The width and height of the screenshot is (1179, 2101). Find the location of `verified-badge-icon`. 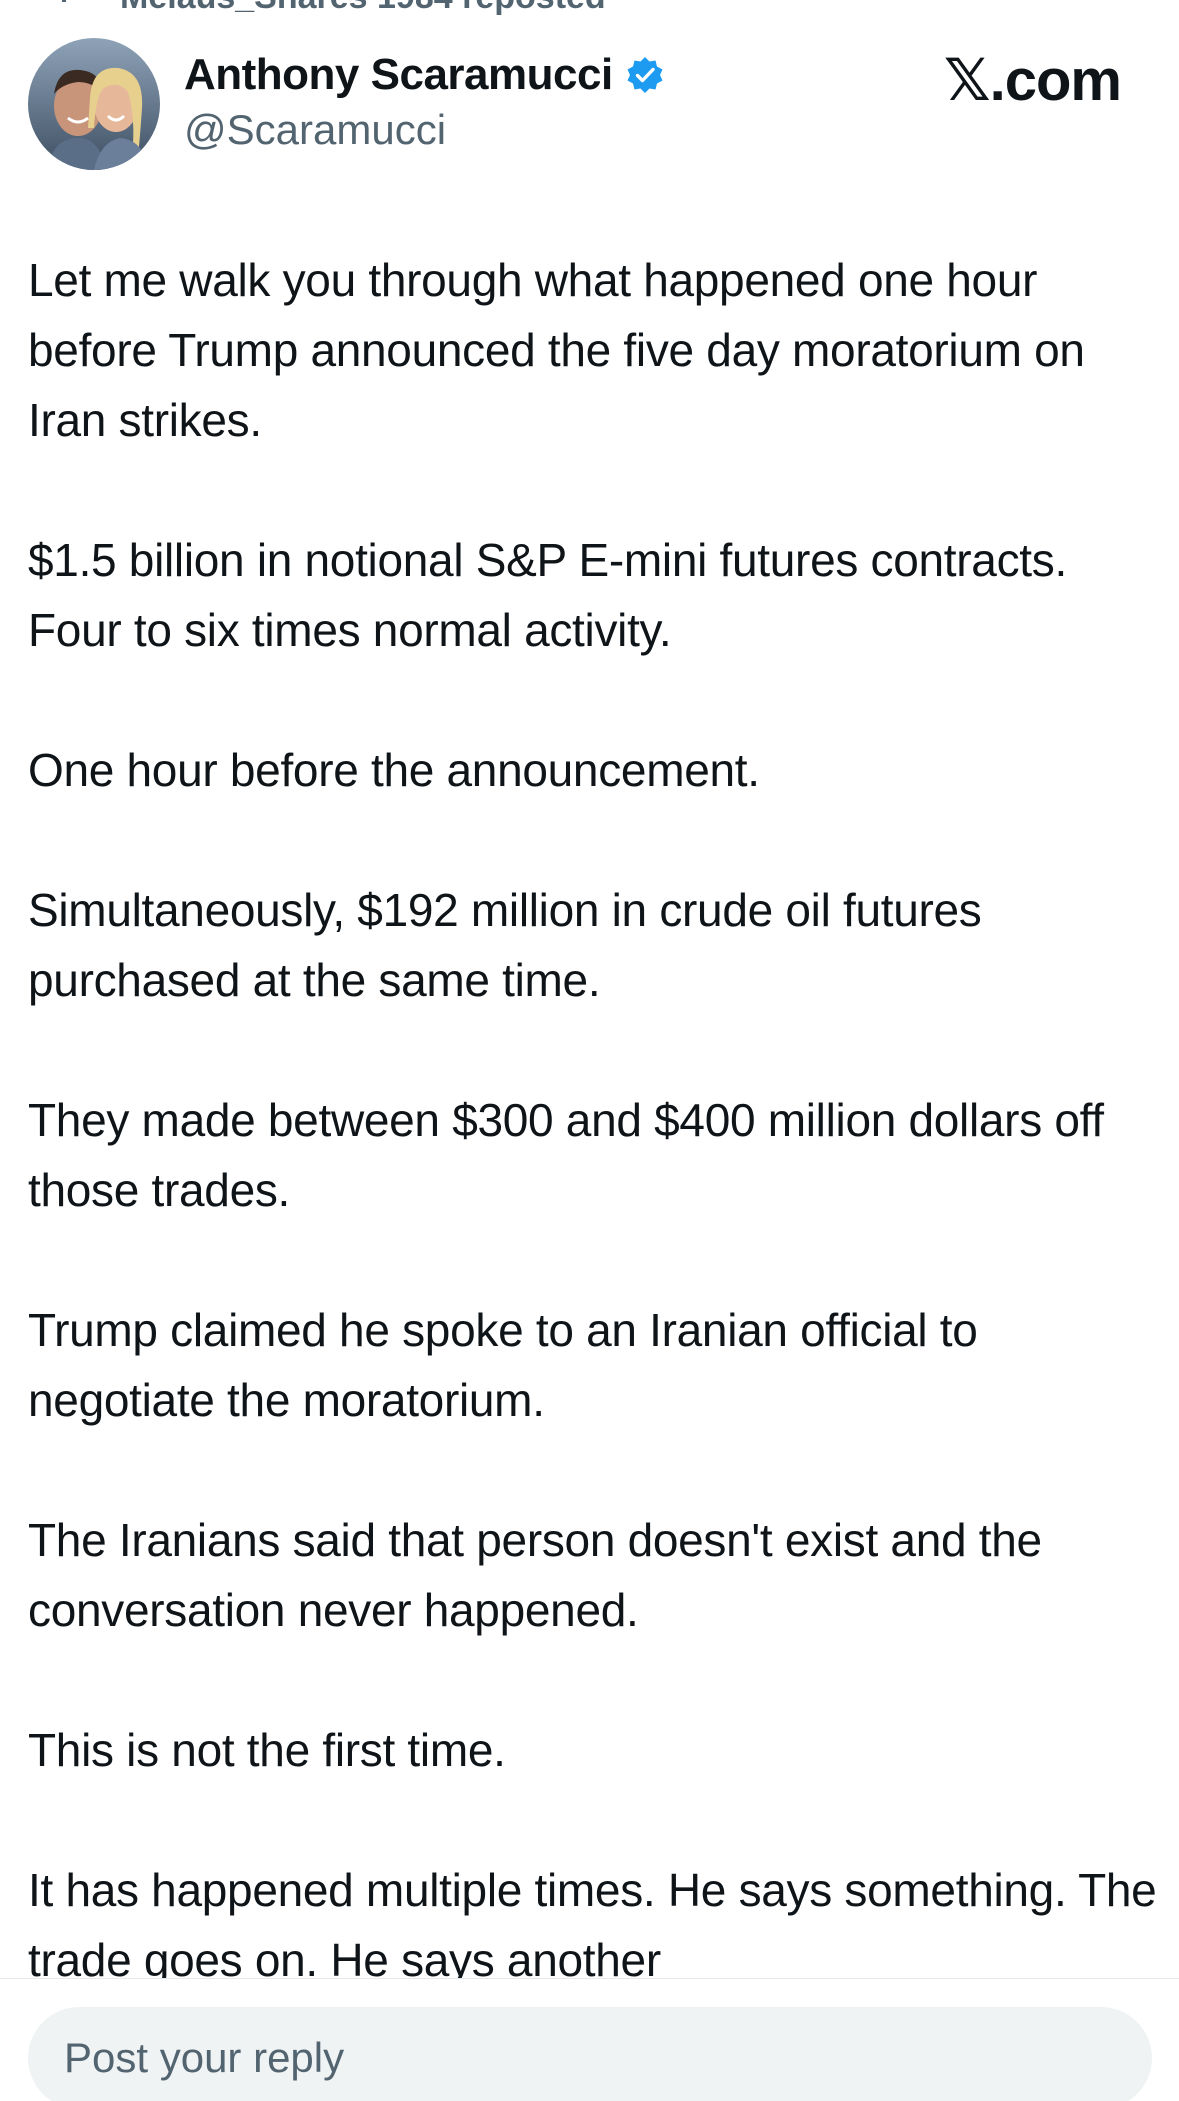

verified-badge-icon is located at coordinates (645, 75).